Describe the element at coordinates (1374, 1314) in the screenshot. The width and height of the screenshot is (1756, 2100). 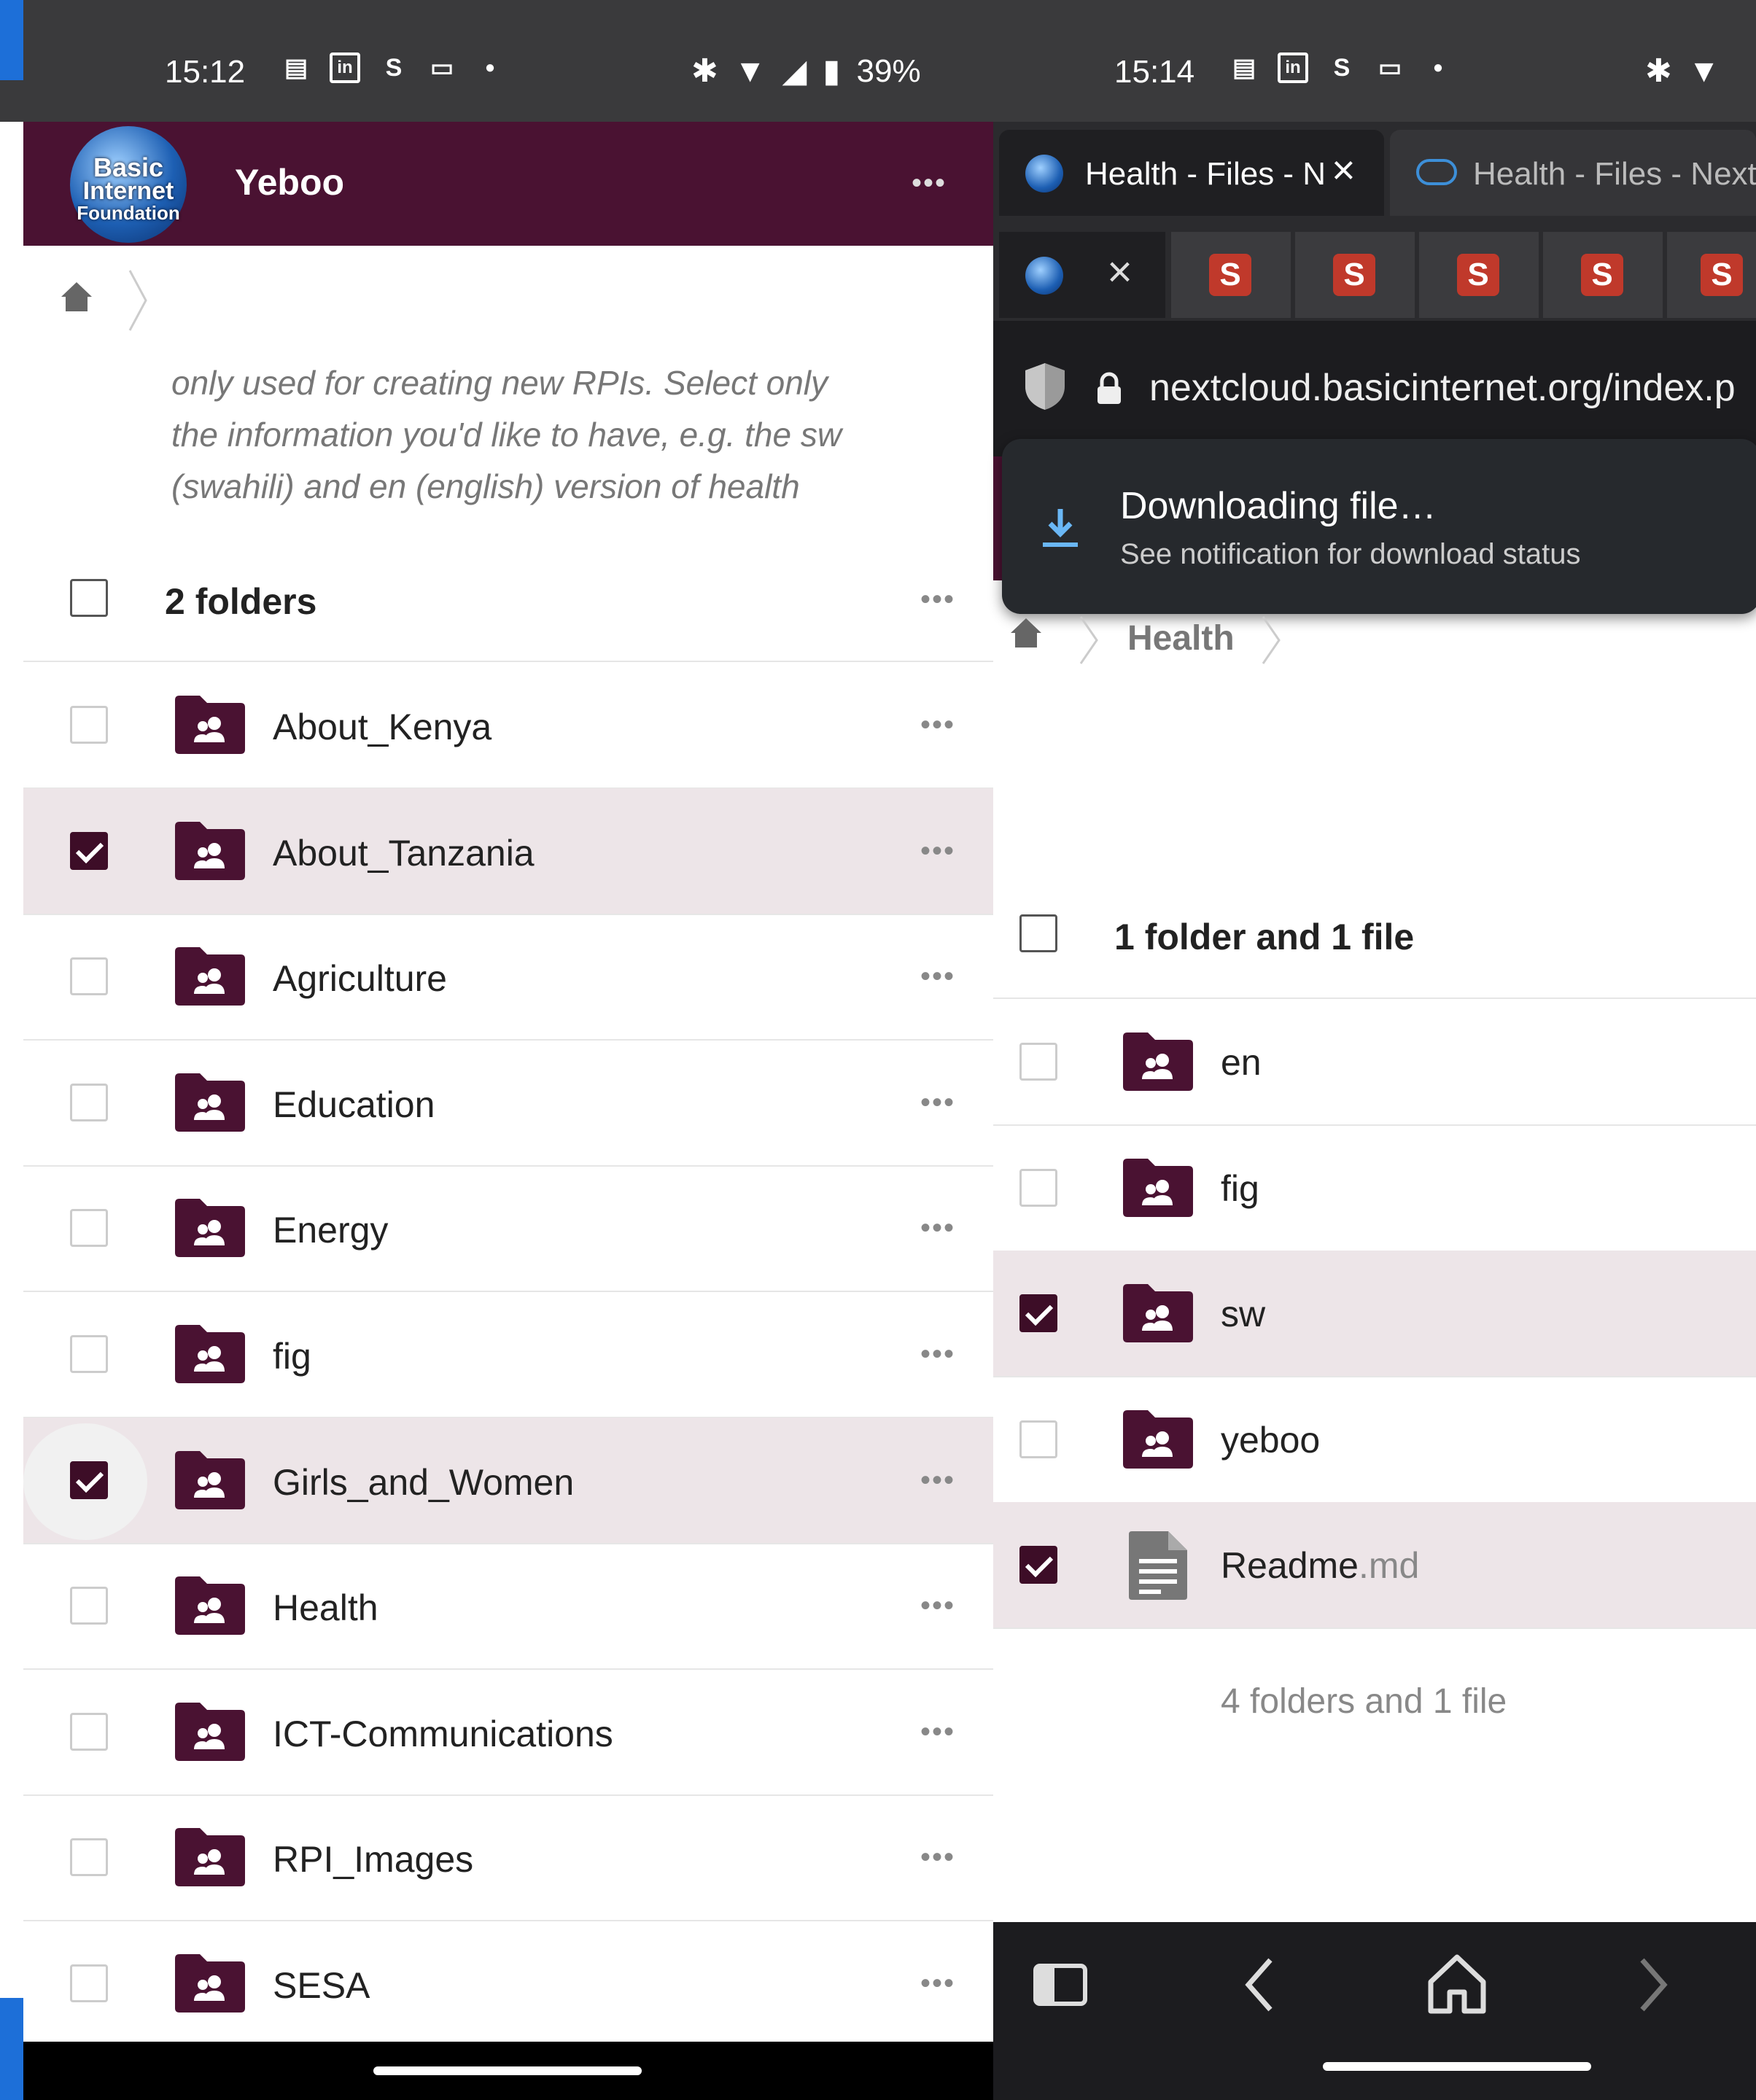
I see `file-row: sw` at that location.